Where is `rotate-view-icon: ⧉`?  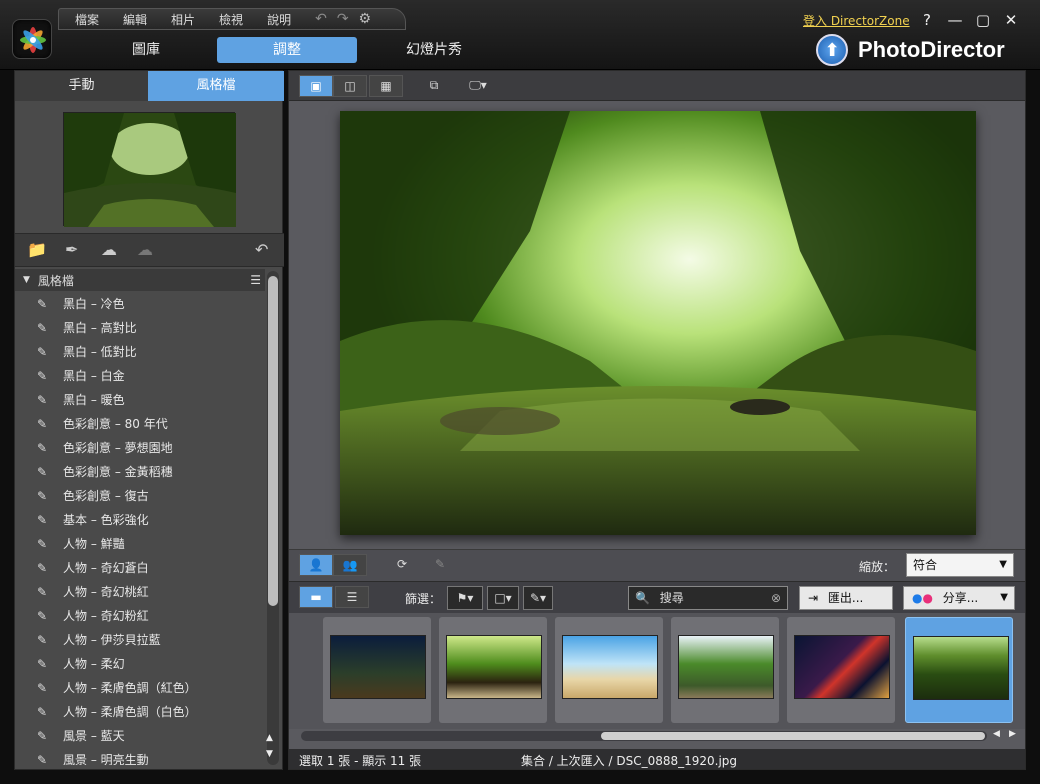 rotate-view-icon: ⧉ is located at coordinates (434, 86).